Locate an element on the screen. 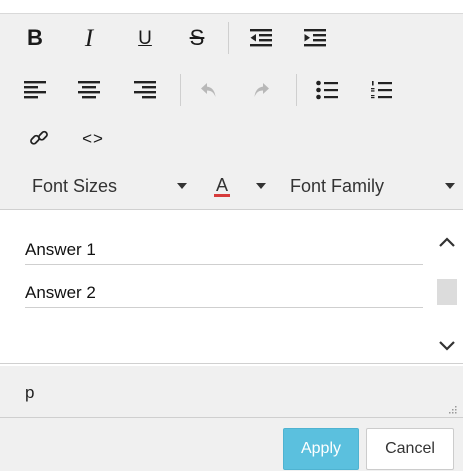 The height and width of the screenshot is (471, 463). link-icon is located at coordinates (39, 138).